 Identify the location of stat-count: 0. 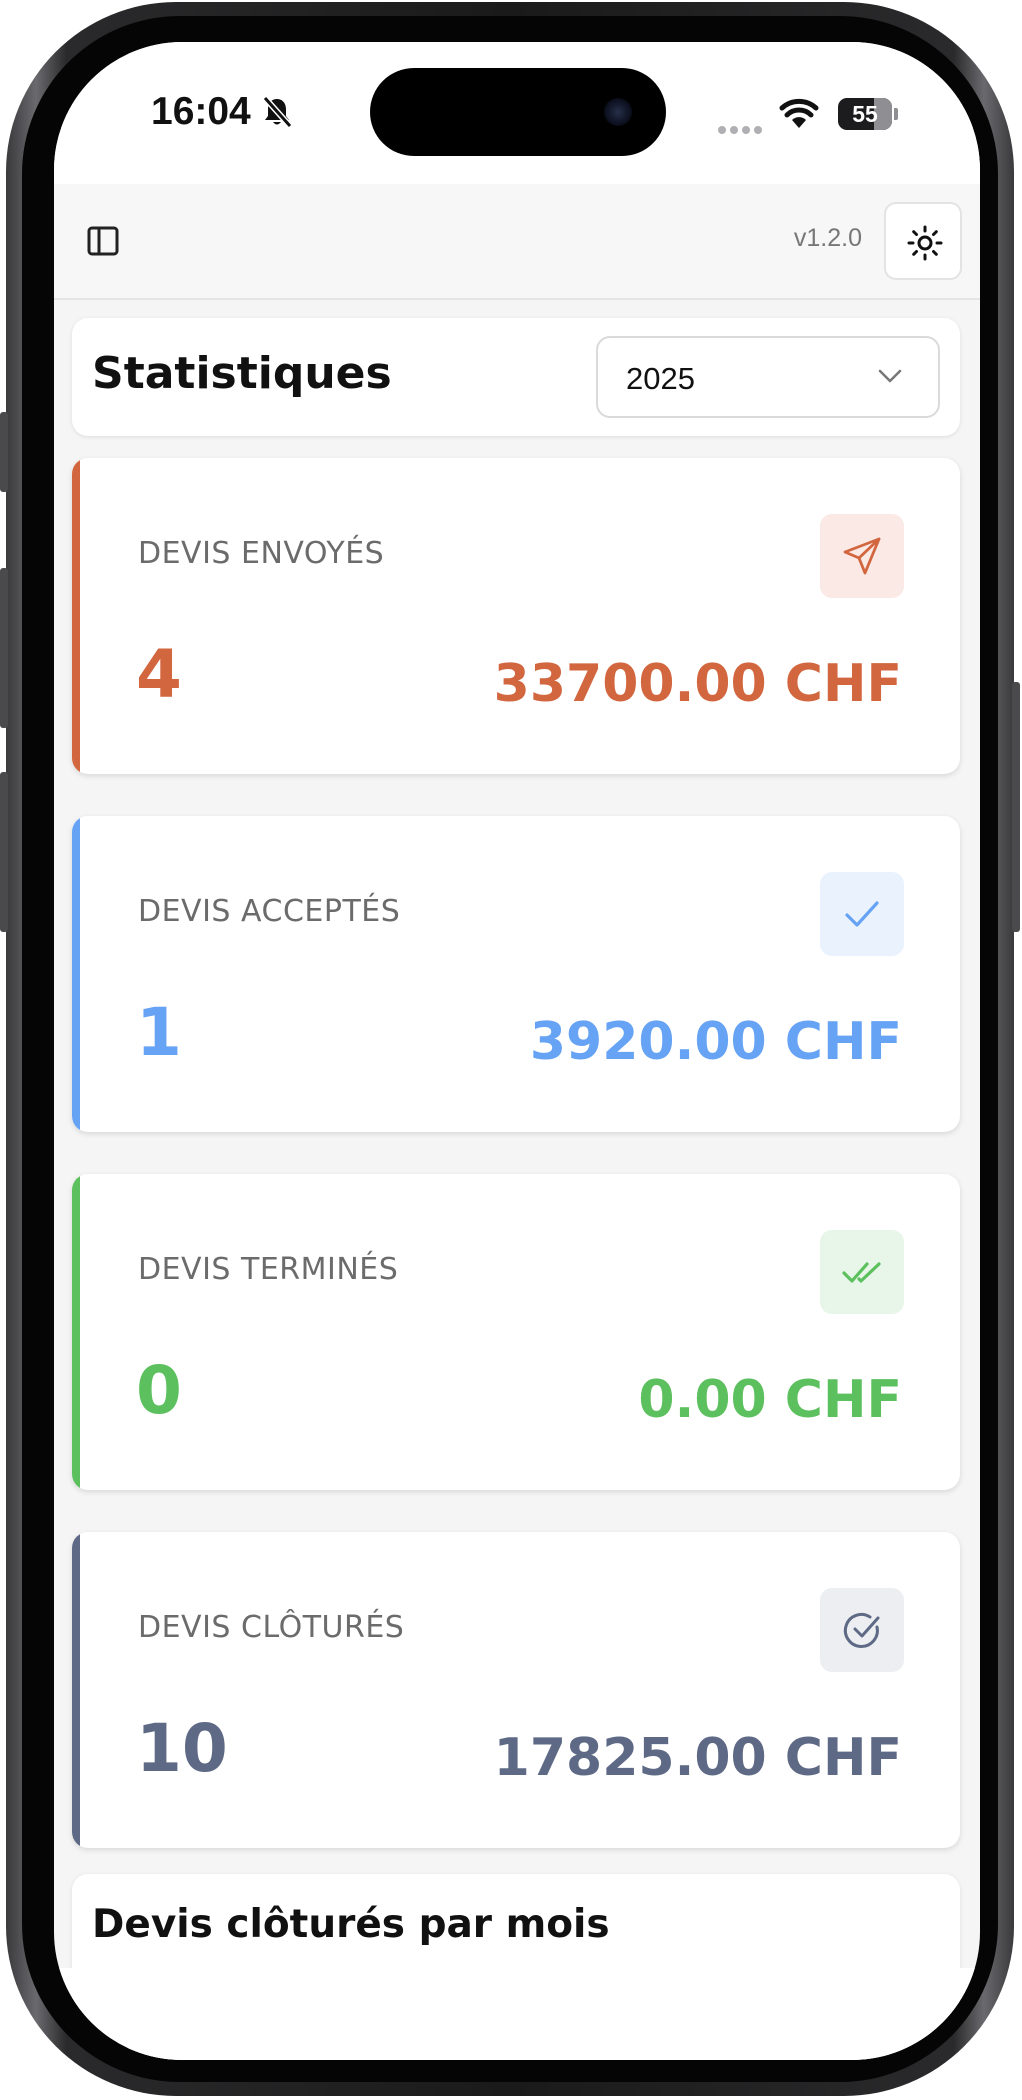
(159, 1390).